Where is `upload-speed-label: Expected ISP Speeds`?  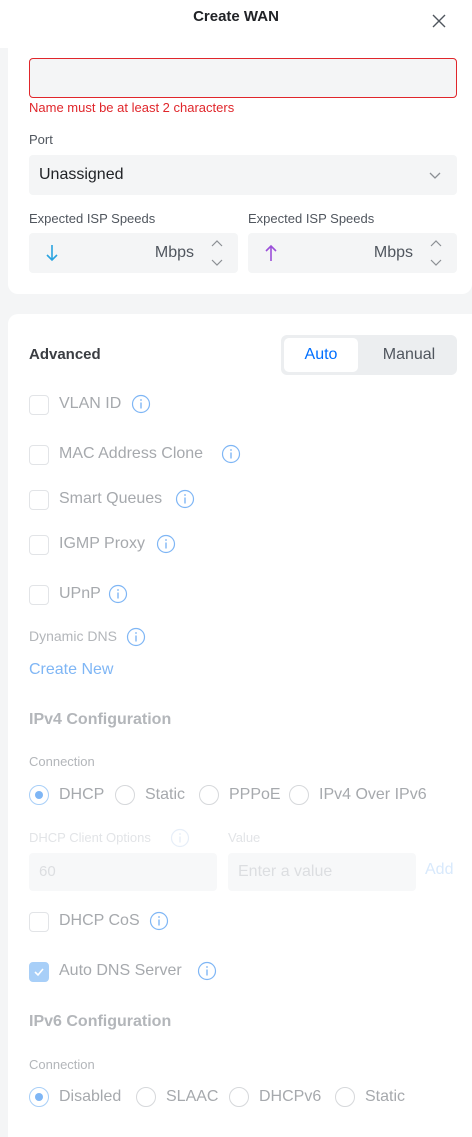
upload-speed-label: Expected ISP Speeds is located at coordinates (311, 218).